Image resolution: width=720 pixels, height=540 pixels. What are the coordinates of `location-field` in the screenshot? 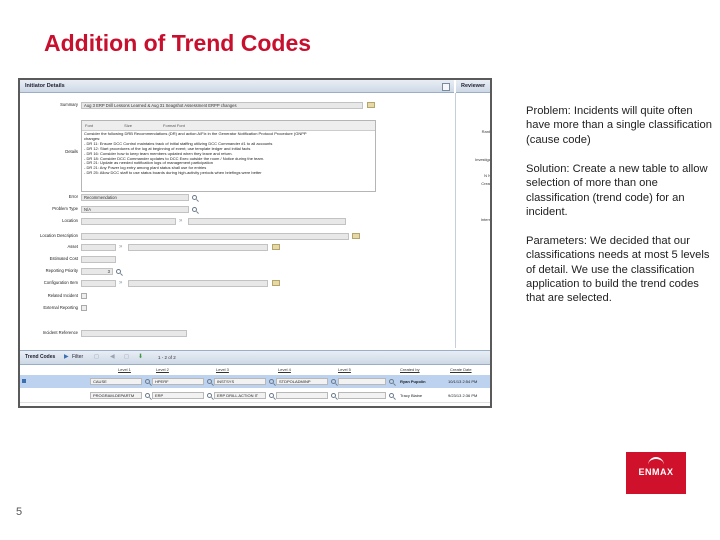 It's located at (128, 221).